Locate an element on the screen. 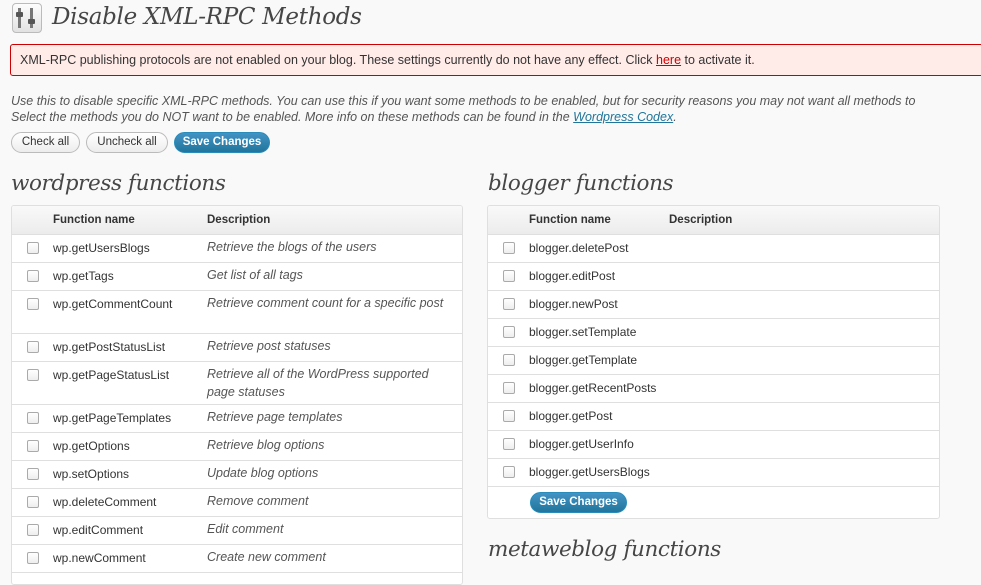 The height and width of the screenshot is (585, 981). table-row: blogger.getUsersBlogs is located at coordinates (713, 473).